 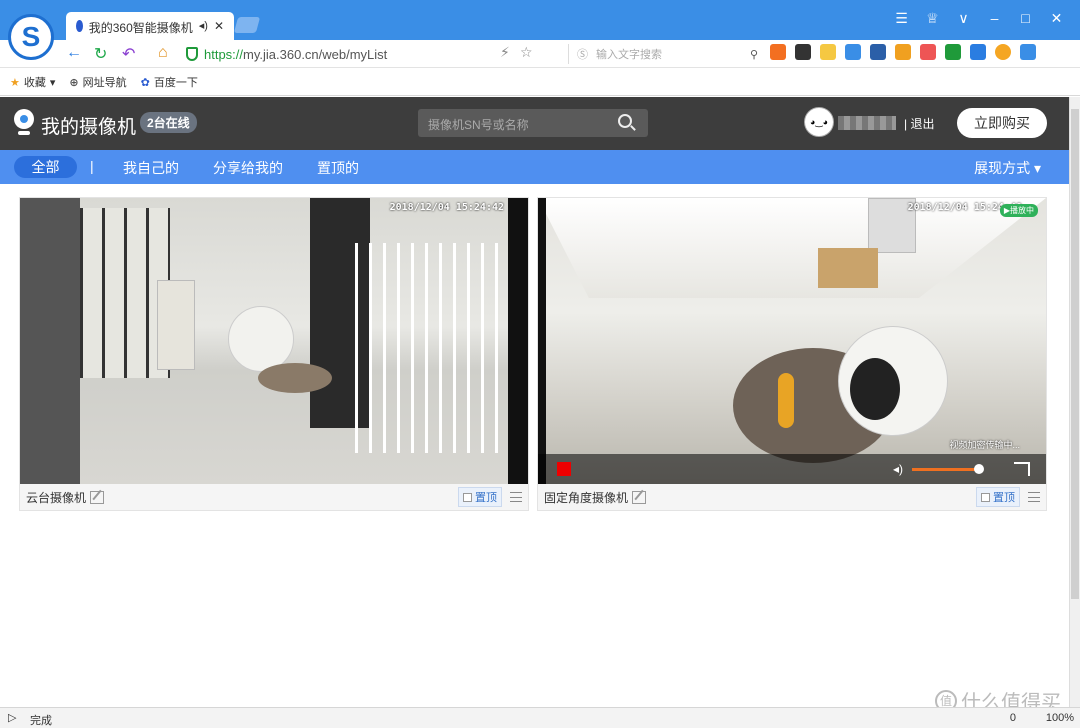 I want to click on camera-logo-icon, so click(x=24, y=122).